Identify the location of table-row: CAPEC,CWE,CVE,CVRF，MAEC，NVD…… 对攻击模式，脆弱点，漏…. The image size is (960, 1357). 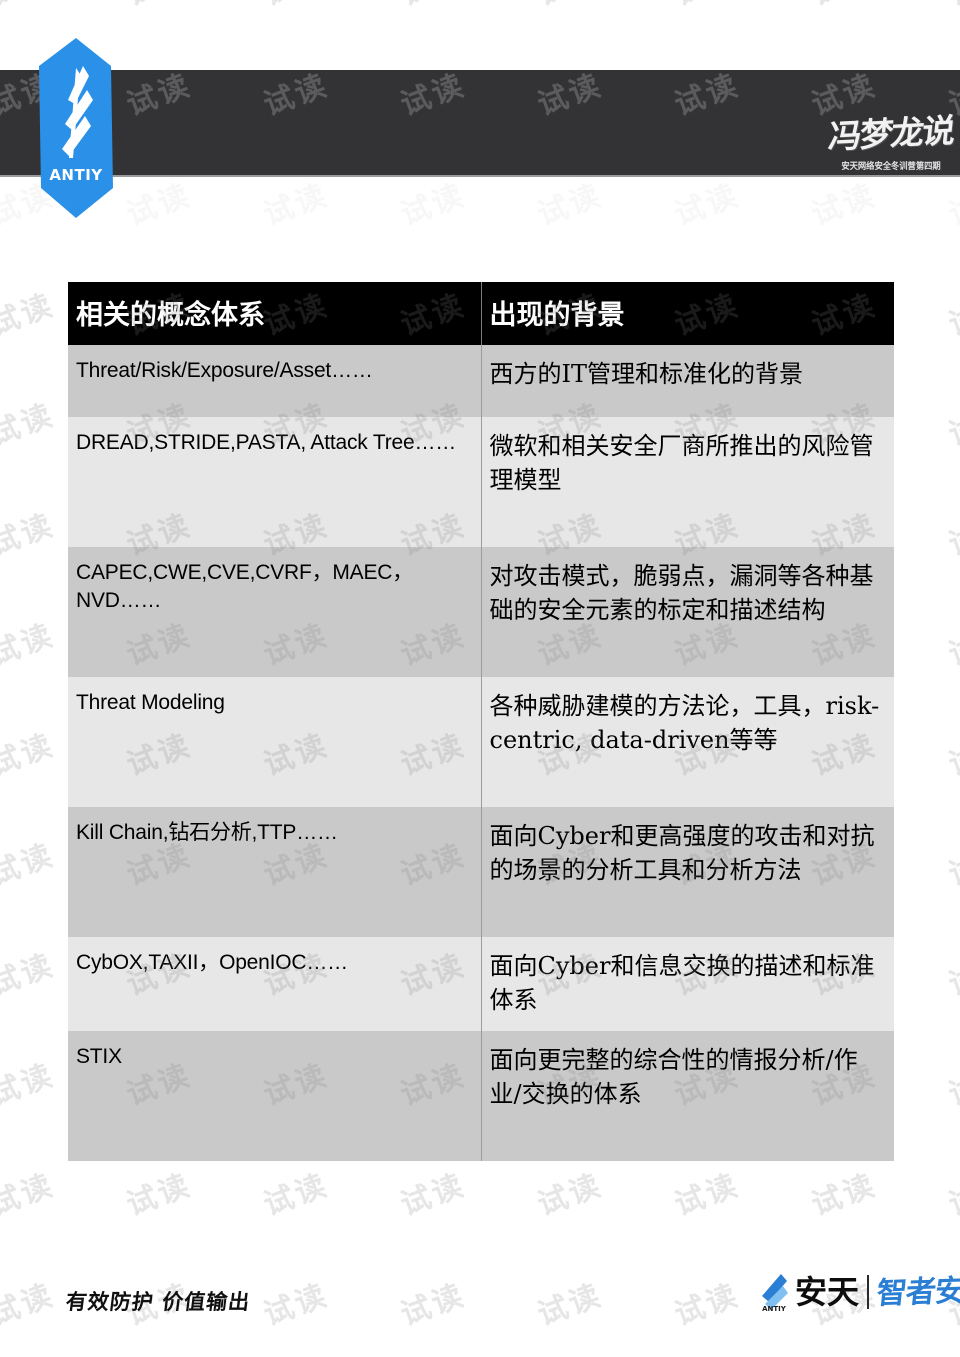
(481, 612).